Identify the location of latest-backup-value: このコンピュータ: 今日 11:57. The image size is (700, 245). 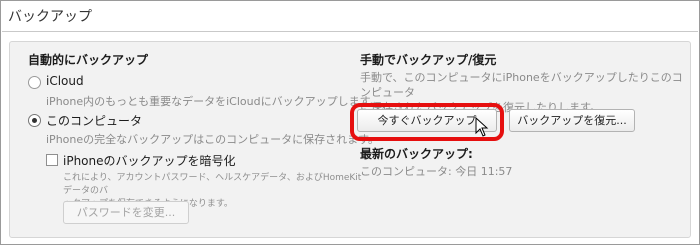
(436, 171).